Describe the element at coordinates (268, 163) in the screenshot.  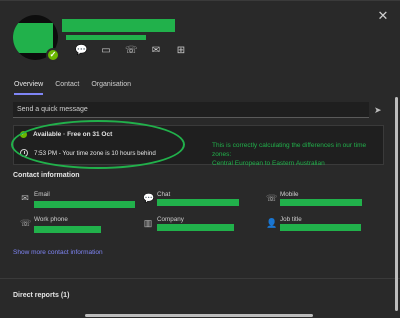
I see `annotation-line: Central European to Eastern Australian` at that location.